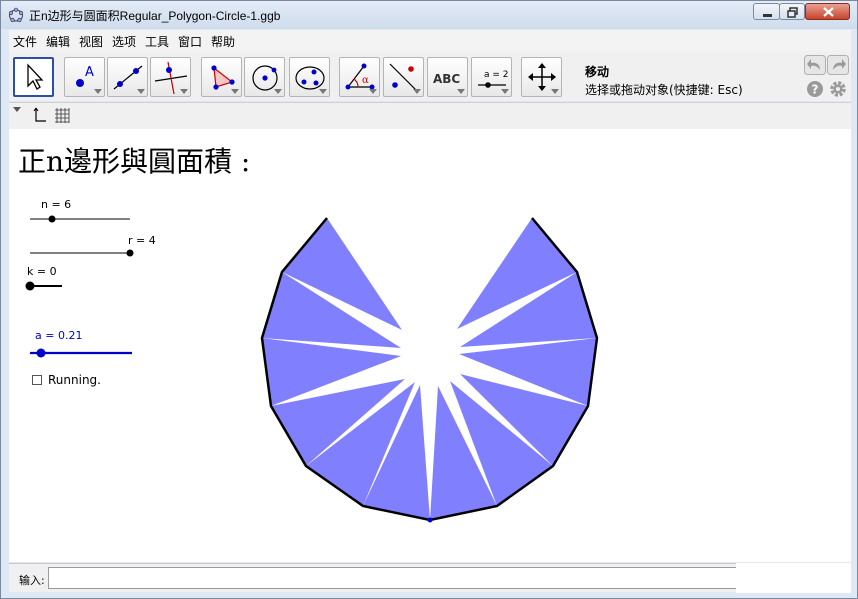 The image size is (858, 599). Describe the element at coordinates (52, 219) in the screenshot. I see `slider-n-handle` at that location.